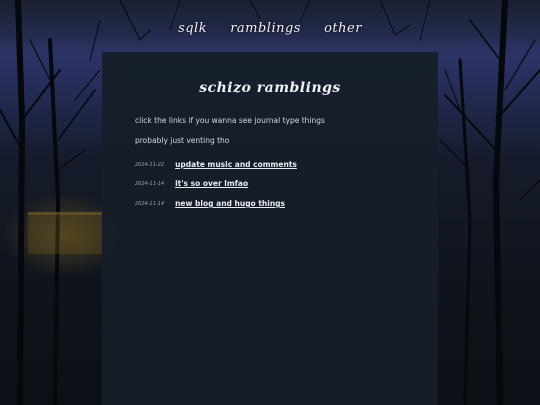 Image resolution: width=540 pixels, height=405 pixels. Describe the element at coordinates (343, 28) in the screenshot. I see `nav-link-other: other` at that location.